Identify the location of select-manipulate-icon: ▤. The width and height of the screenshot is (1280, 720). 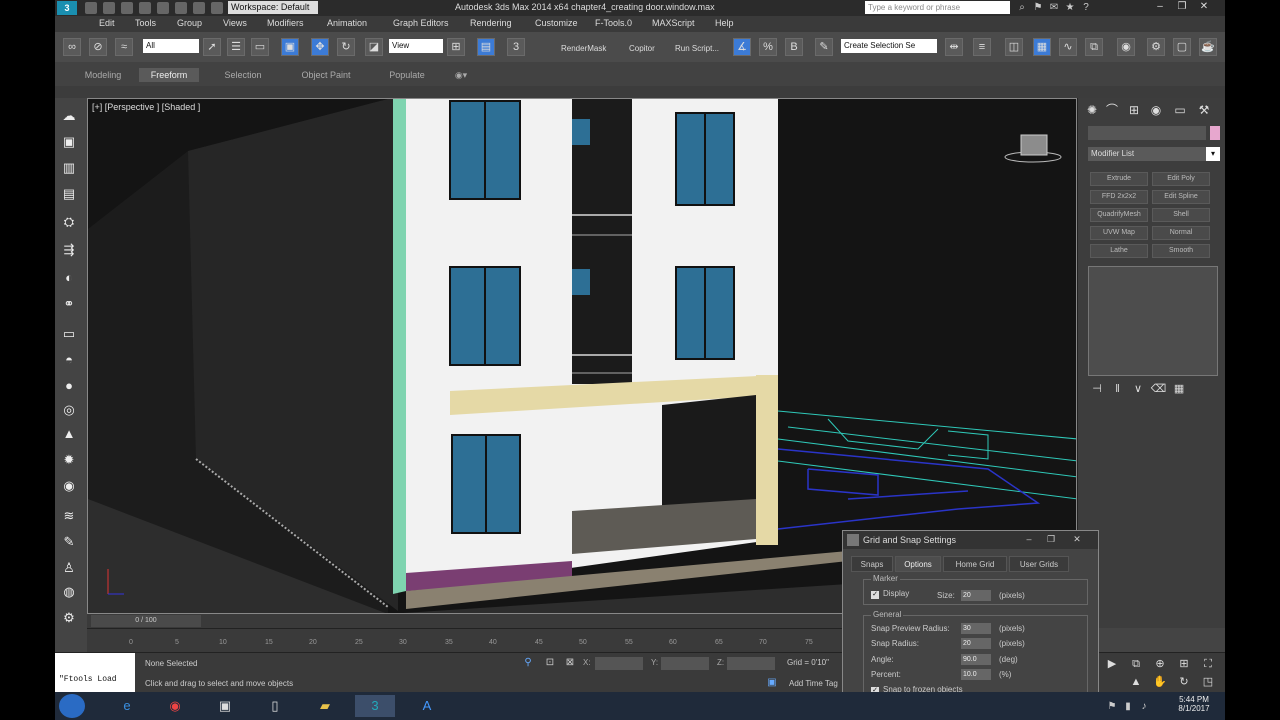
(486, 47).